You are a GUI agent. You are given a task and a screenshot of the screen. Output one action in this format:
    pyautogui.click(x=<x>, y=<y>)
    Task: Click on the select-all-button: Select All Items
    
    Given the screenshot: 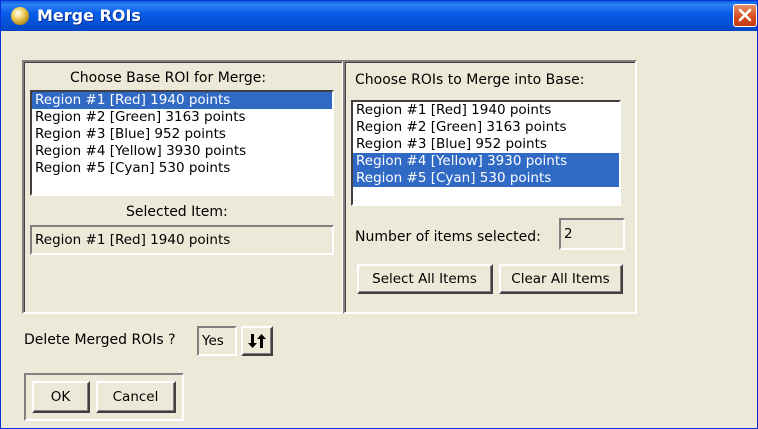 What is the action you would take?
    pyautogui.click(x=425, y=279)
    